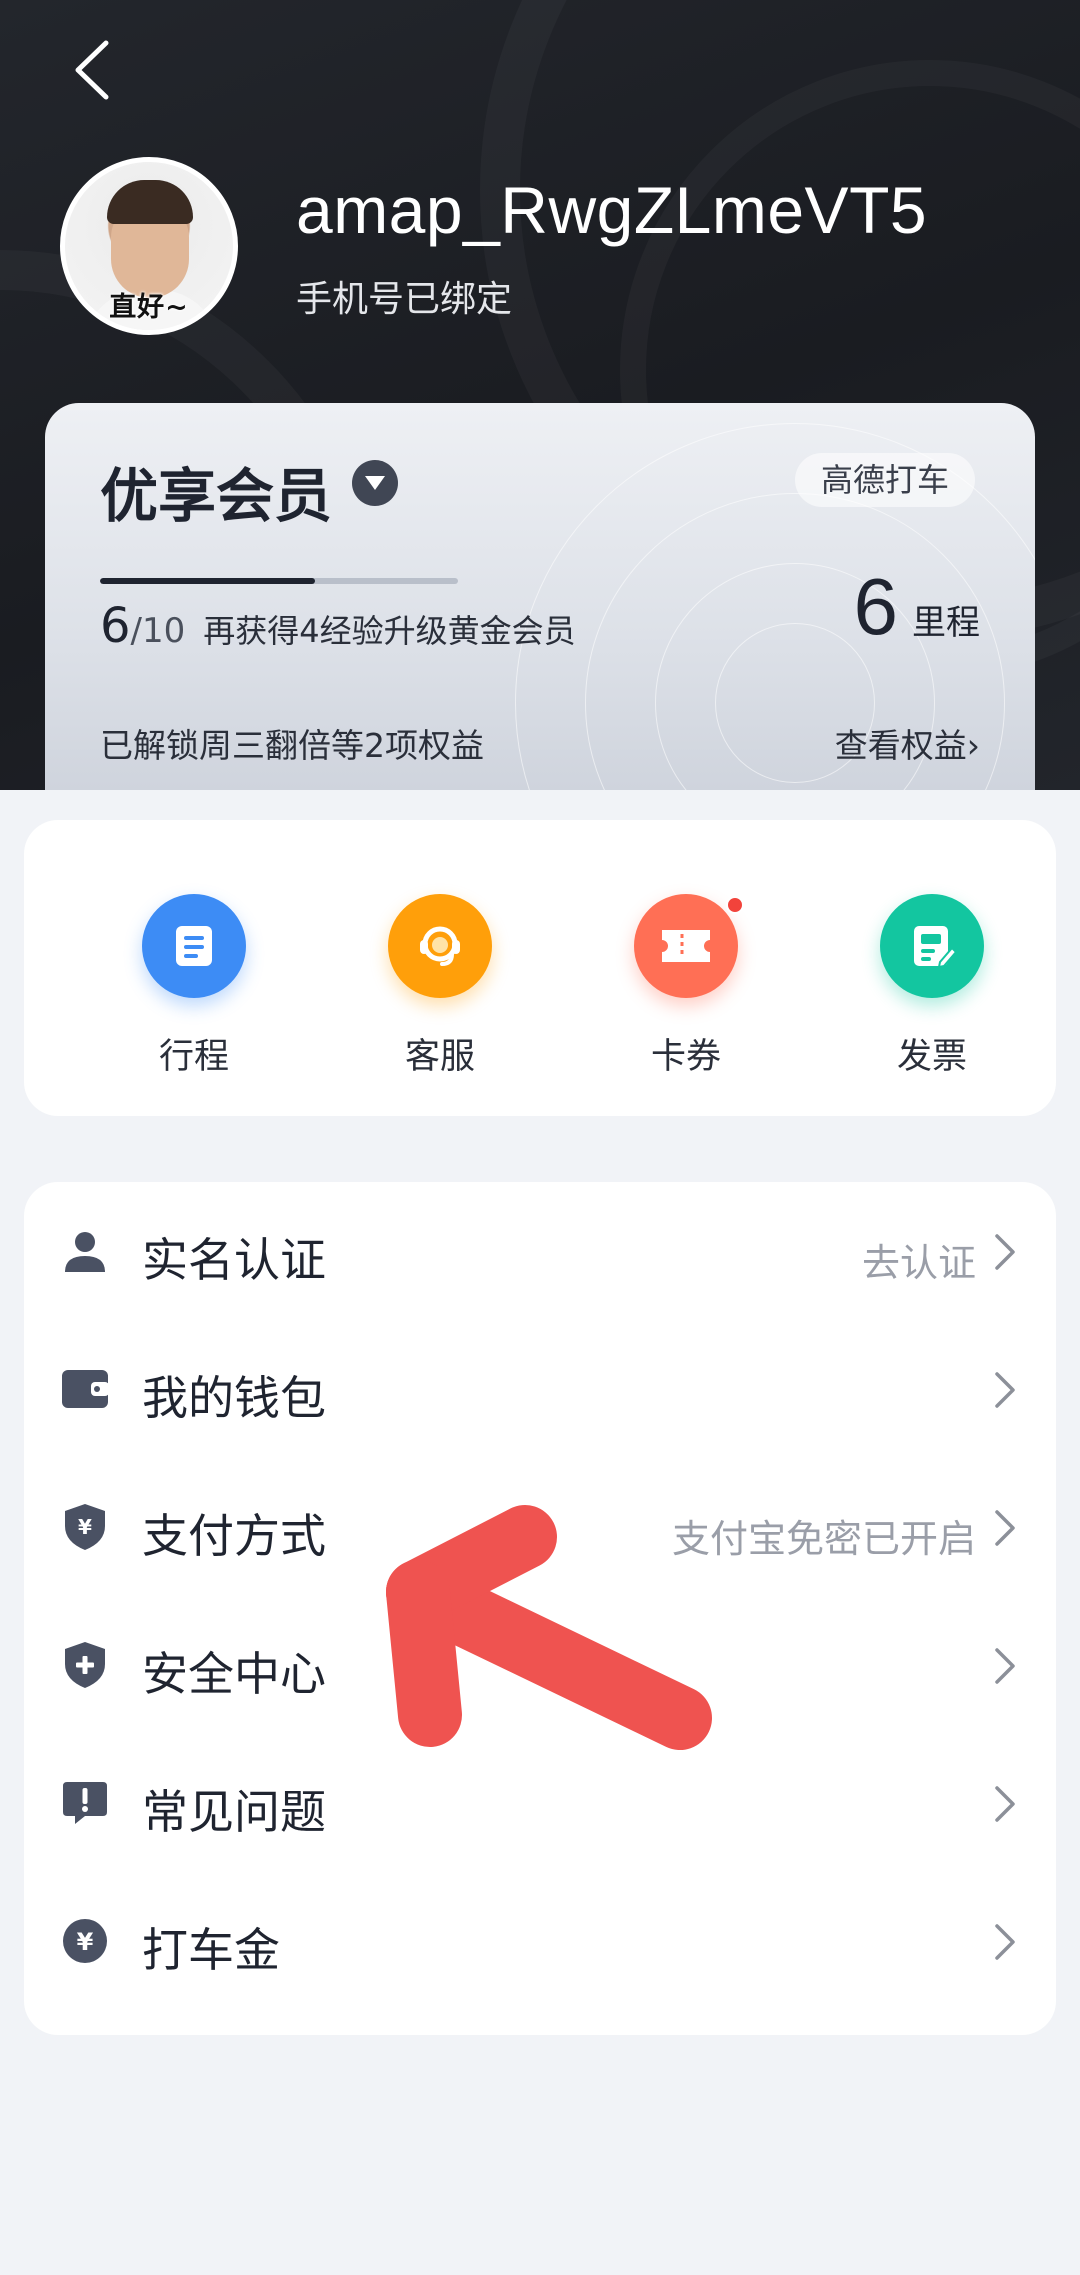  I want to click on triangle-down-icon, so click(375, 483).